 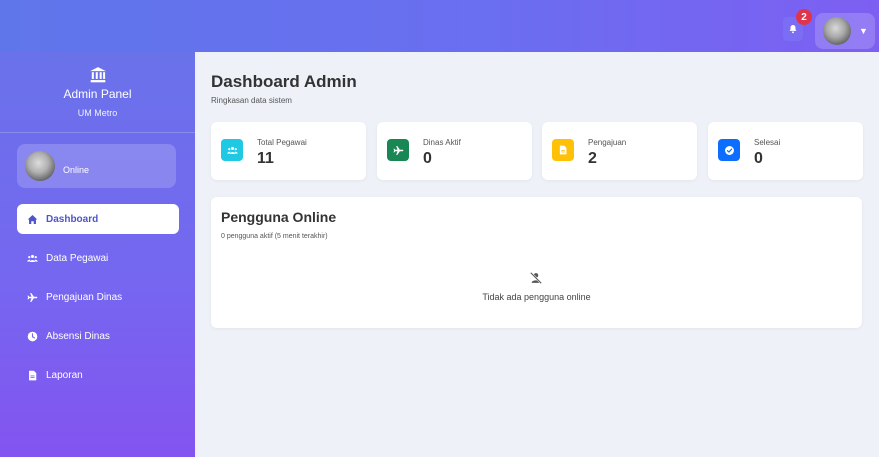 I want to click on online-users-empty-text: Tidak ada pengguna online, so click(x=536, y=297).